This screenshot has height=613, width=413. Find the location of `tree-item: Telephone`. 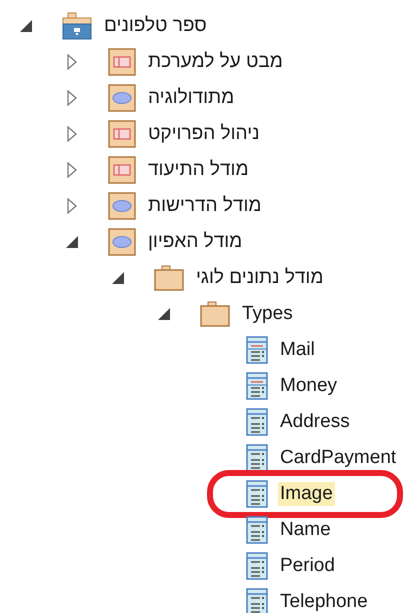

tree-item: Telephone is located at coordinates (324, 601).